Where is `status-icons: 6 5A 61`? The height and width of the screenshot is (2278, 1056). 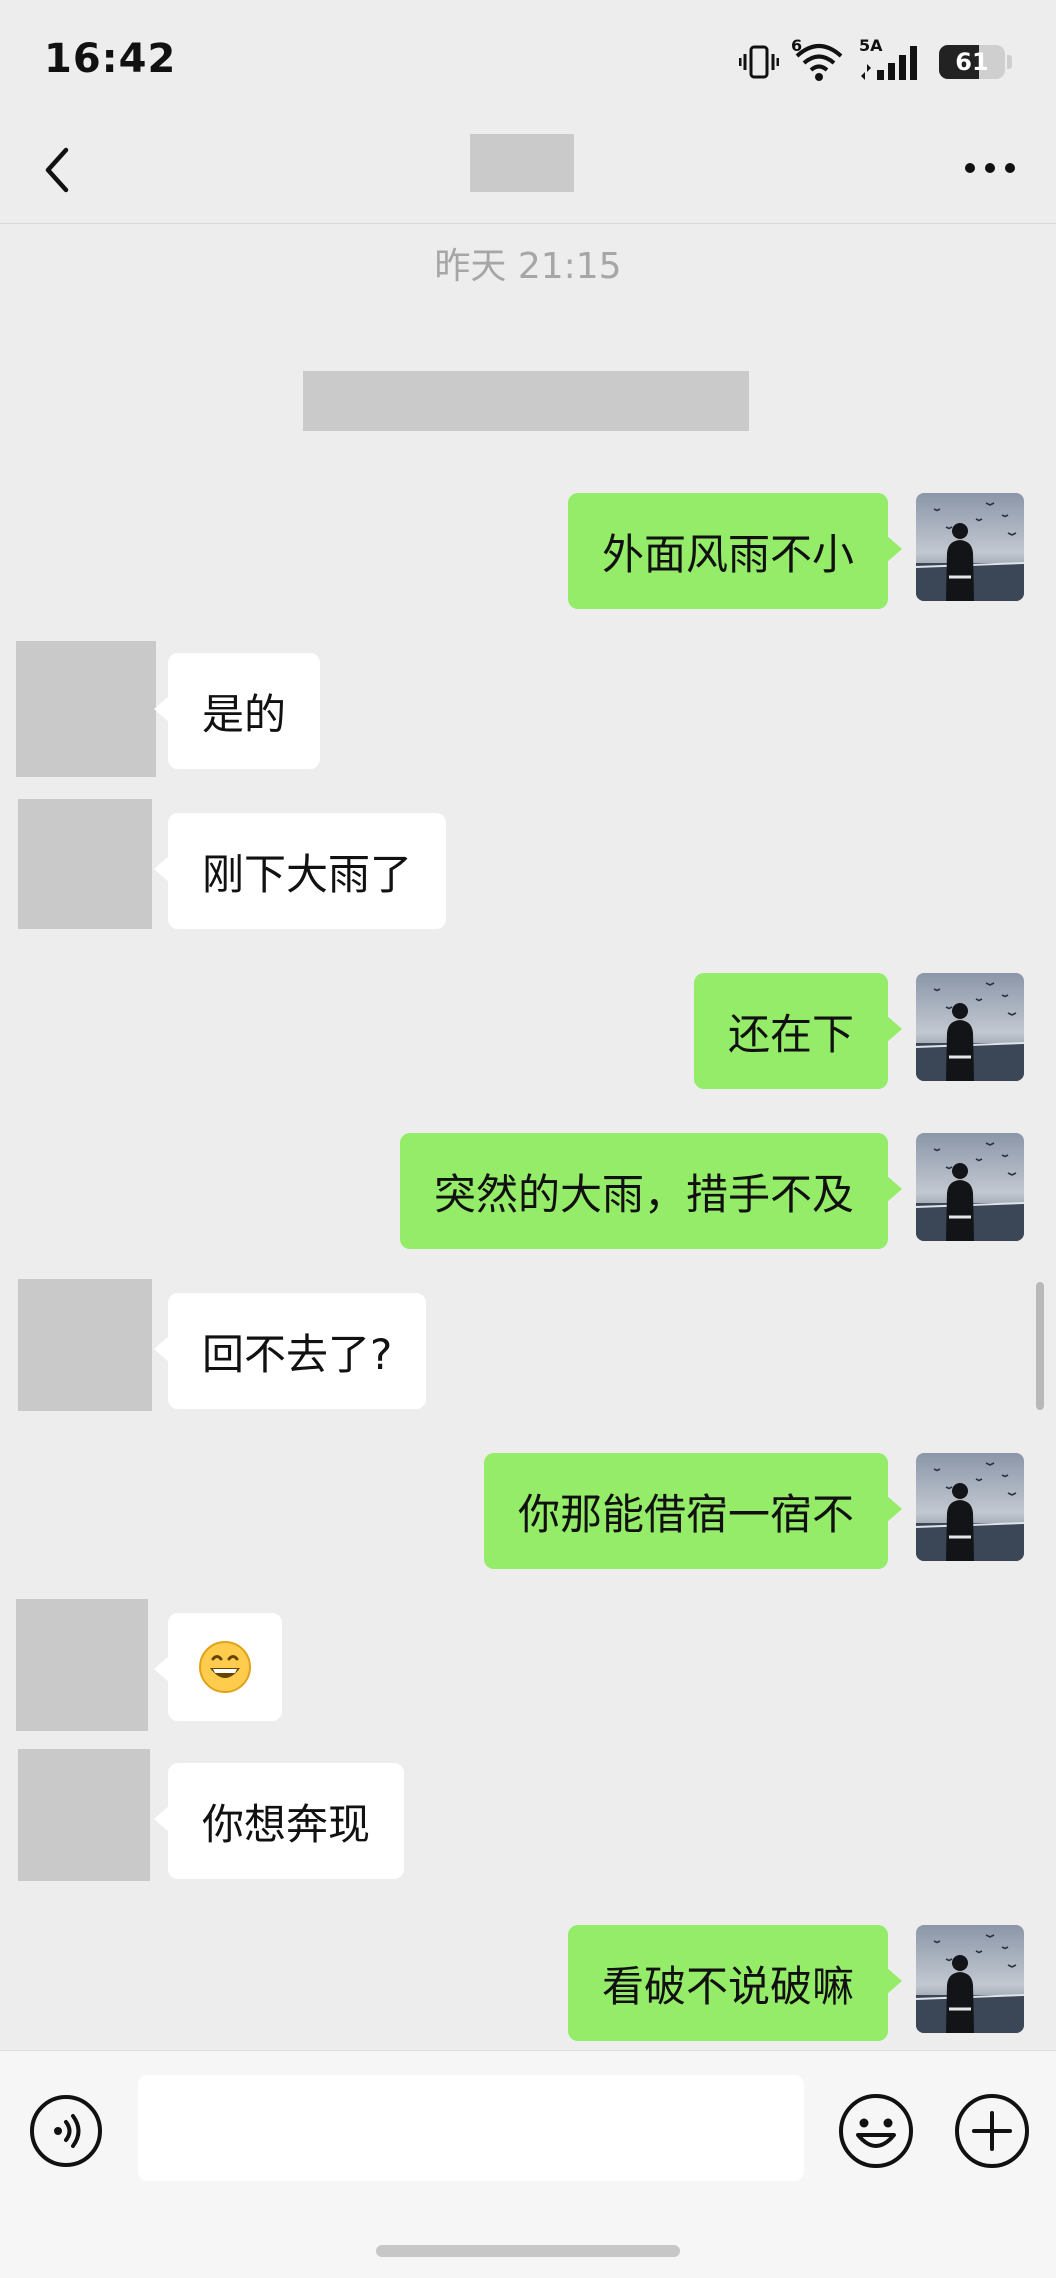
status-icons: 6 5A 61 is located at coordinates (875, 60).